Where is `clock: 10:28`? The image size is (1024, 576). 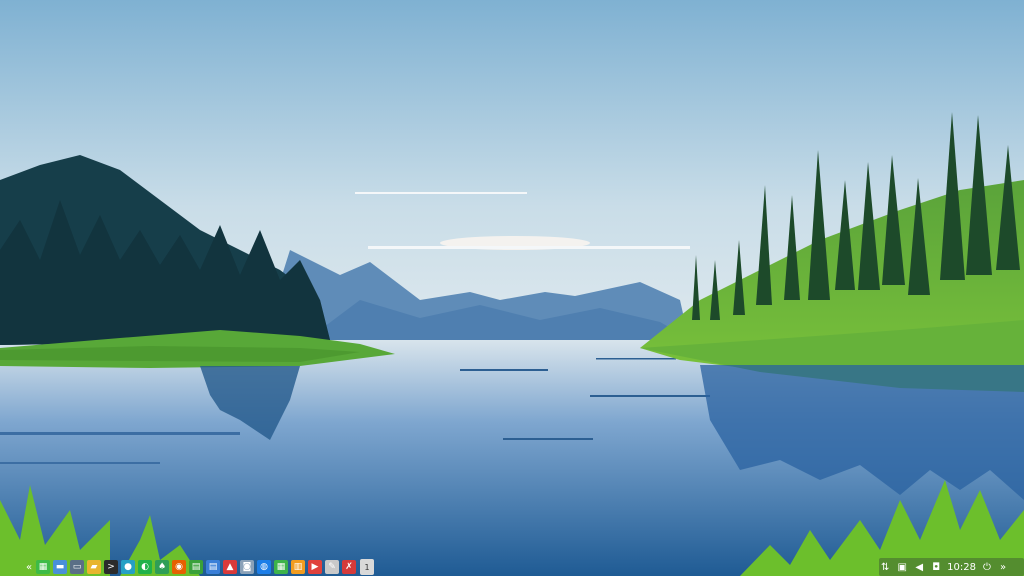
clock: 10:28 is located at coordinates (961, 567).